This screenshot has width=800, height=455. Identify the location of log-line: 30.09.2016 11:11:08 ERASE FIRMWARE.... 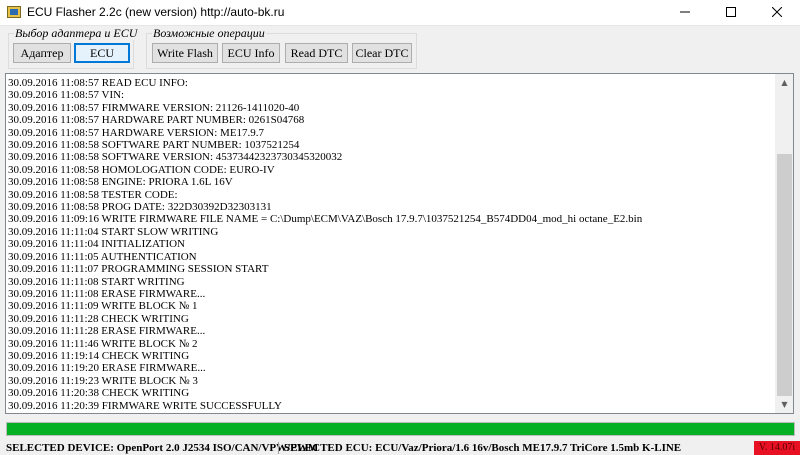
(107, 293).